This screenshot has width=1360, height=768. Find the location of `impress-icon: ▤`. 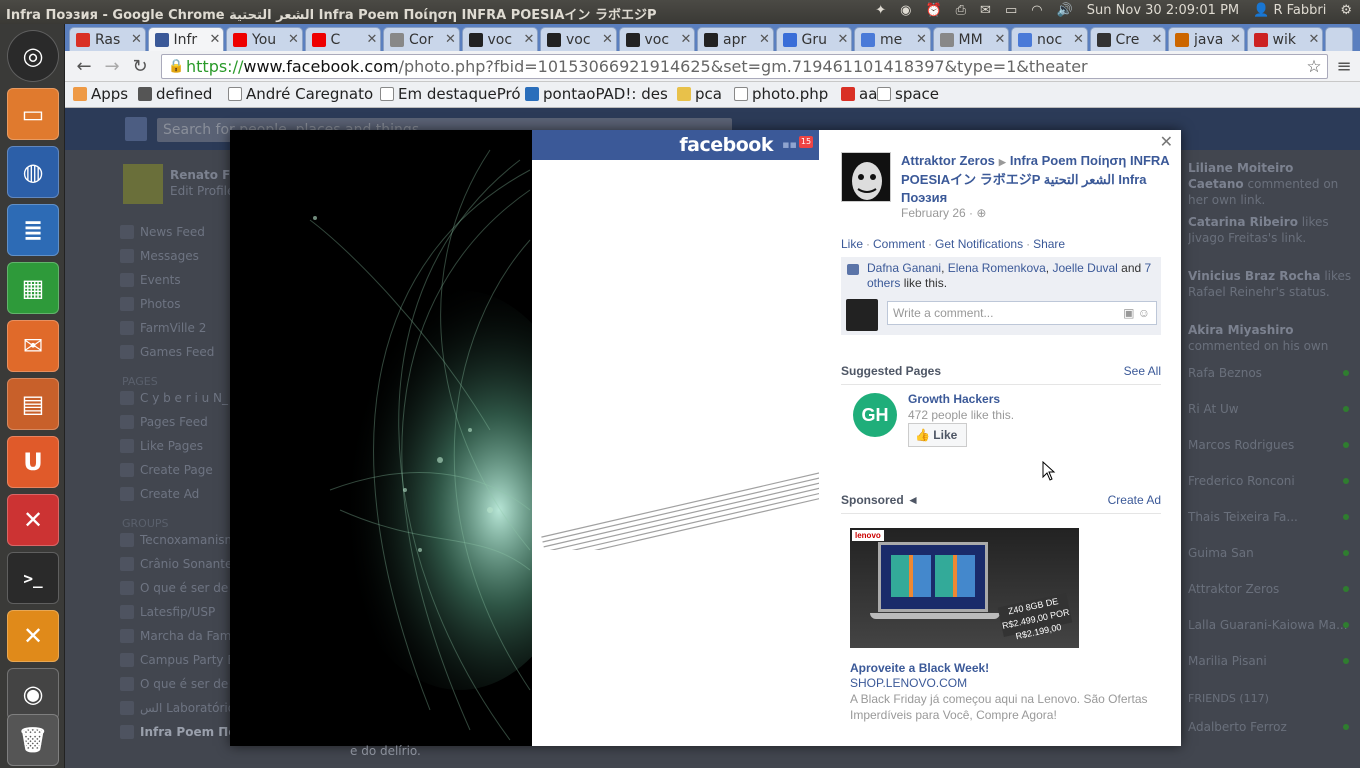

impress-icon: ▤ is located at coordinates (33, 404).